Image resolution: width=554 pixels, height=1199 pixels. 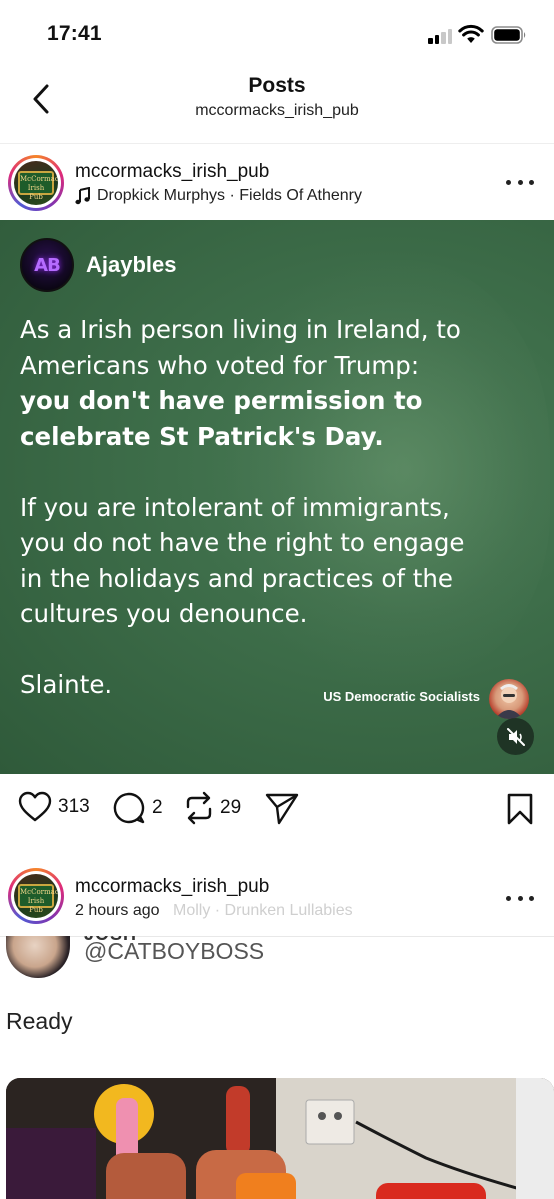 I want to click on send-icon, so click(x=282, y=809).